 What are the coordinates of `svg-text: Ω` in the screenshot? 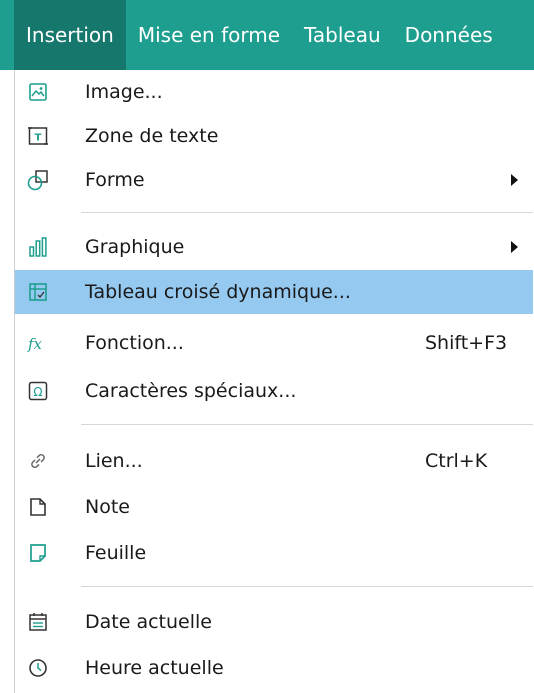 It's located at (37, 392).